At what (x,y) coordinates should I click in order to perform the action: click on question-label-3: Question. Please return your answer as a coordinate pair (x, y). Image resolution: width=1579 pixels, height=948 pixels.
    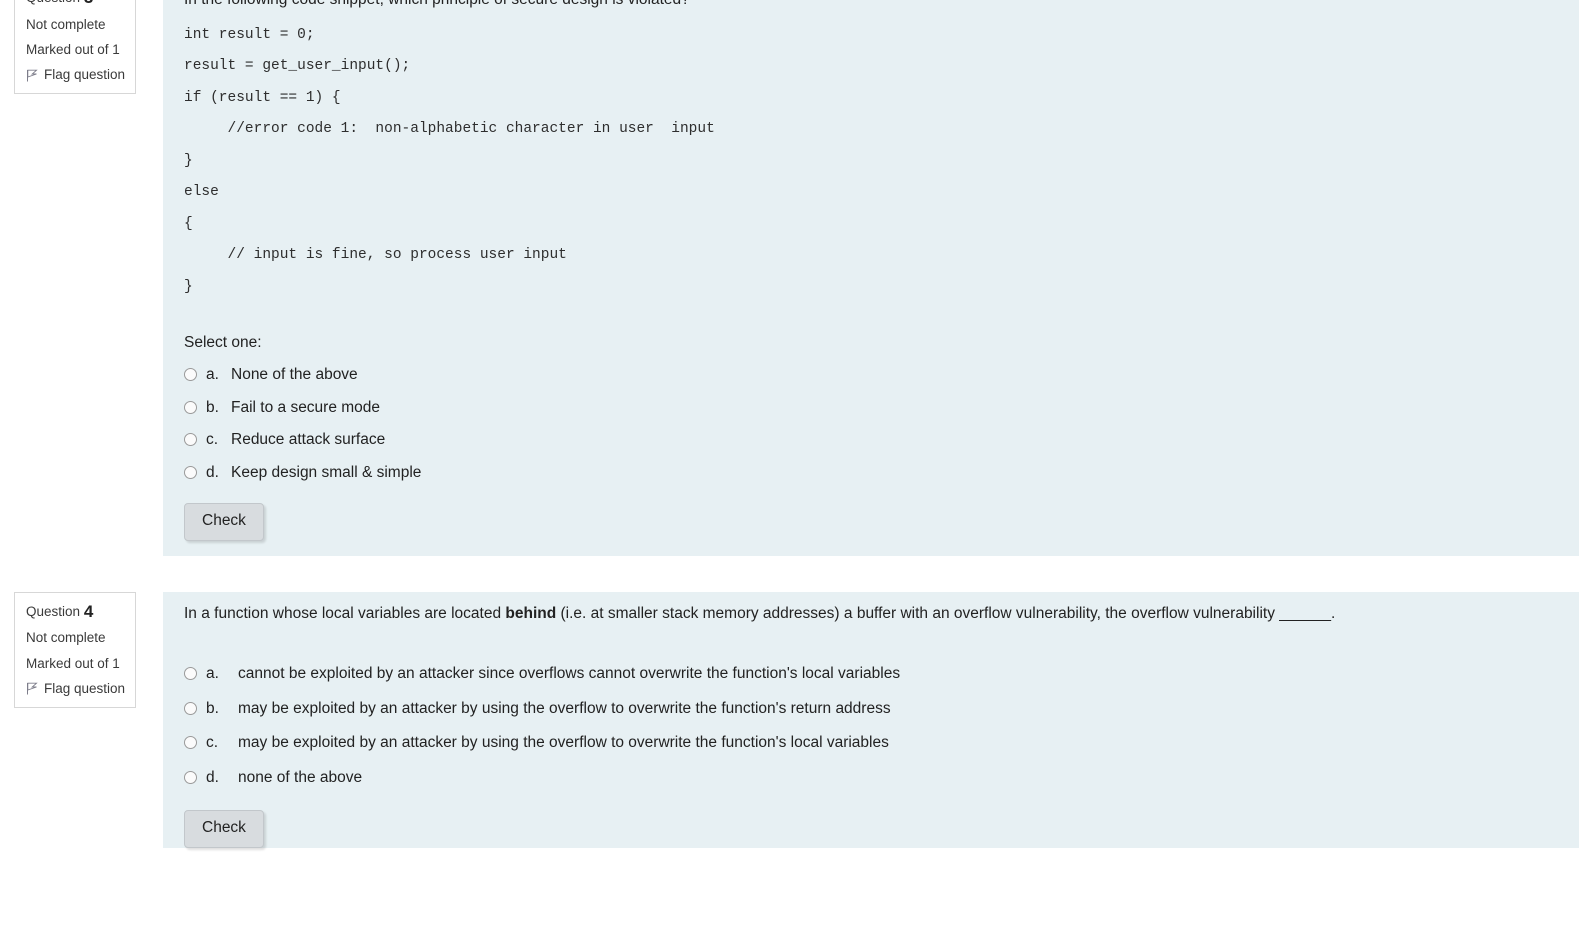
    Looking at the image, I should click on (53, 2).